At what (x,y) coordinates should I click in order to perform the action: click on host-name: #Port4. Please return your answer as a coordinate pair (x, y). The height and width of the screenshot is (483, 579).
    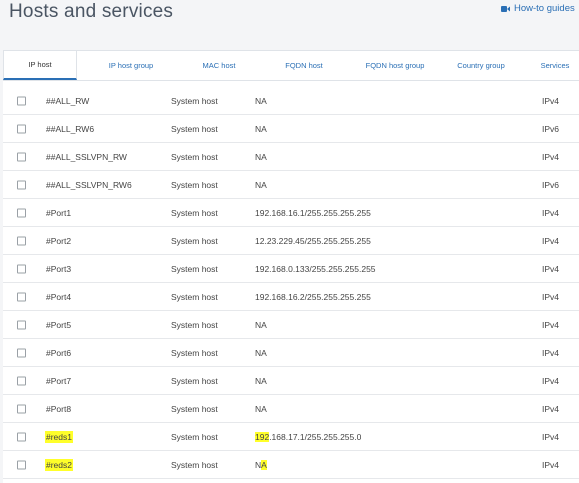
    Looking at the image, I should click on (58, 297).